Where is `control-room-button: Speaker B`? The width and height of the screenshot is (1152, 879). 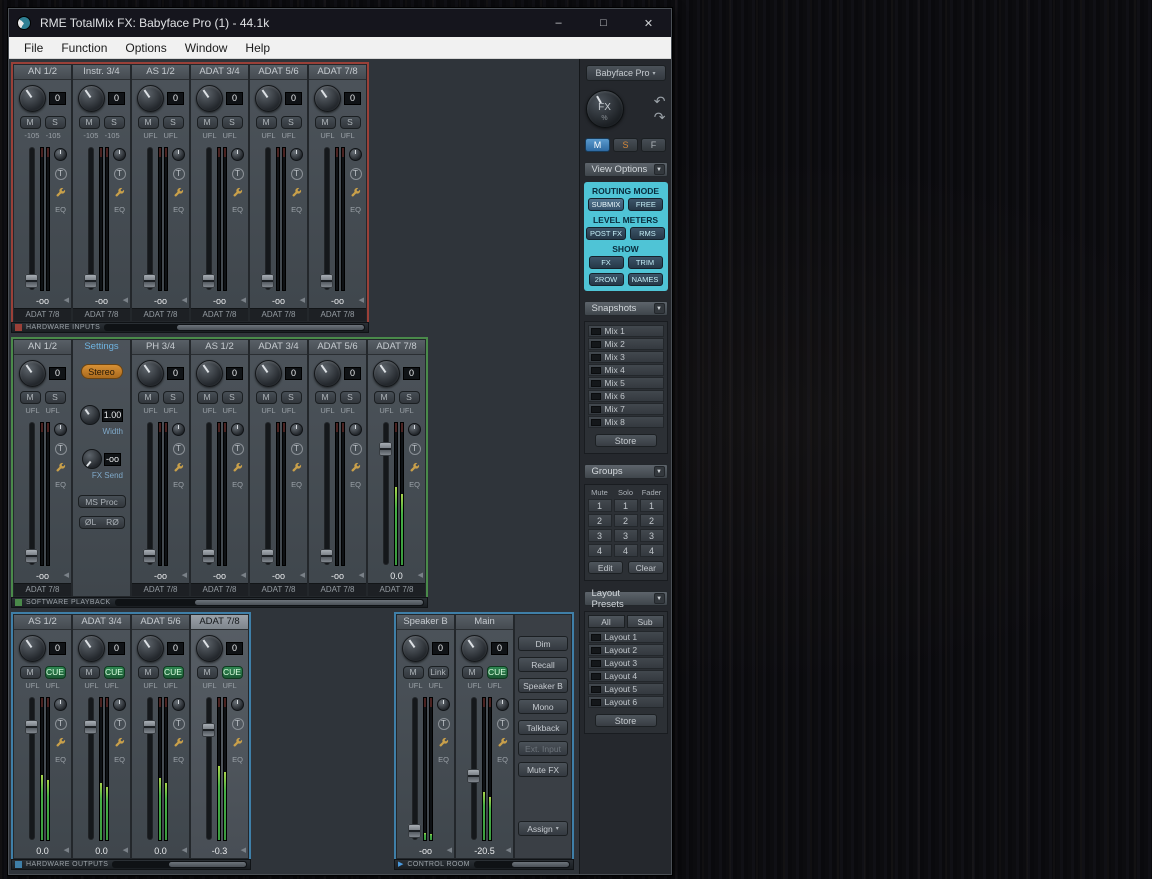
control-room-button: Speaker B is located at coordinates (543, 685).